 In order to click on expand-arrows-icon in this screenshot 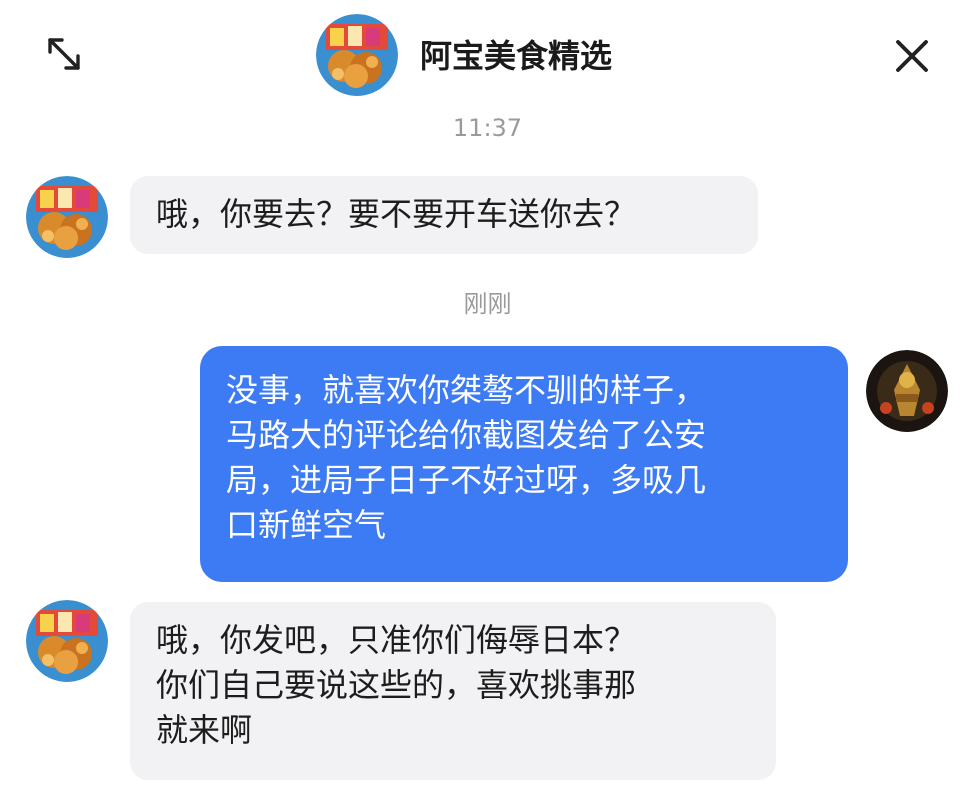, I will do `click(64, 54)`.